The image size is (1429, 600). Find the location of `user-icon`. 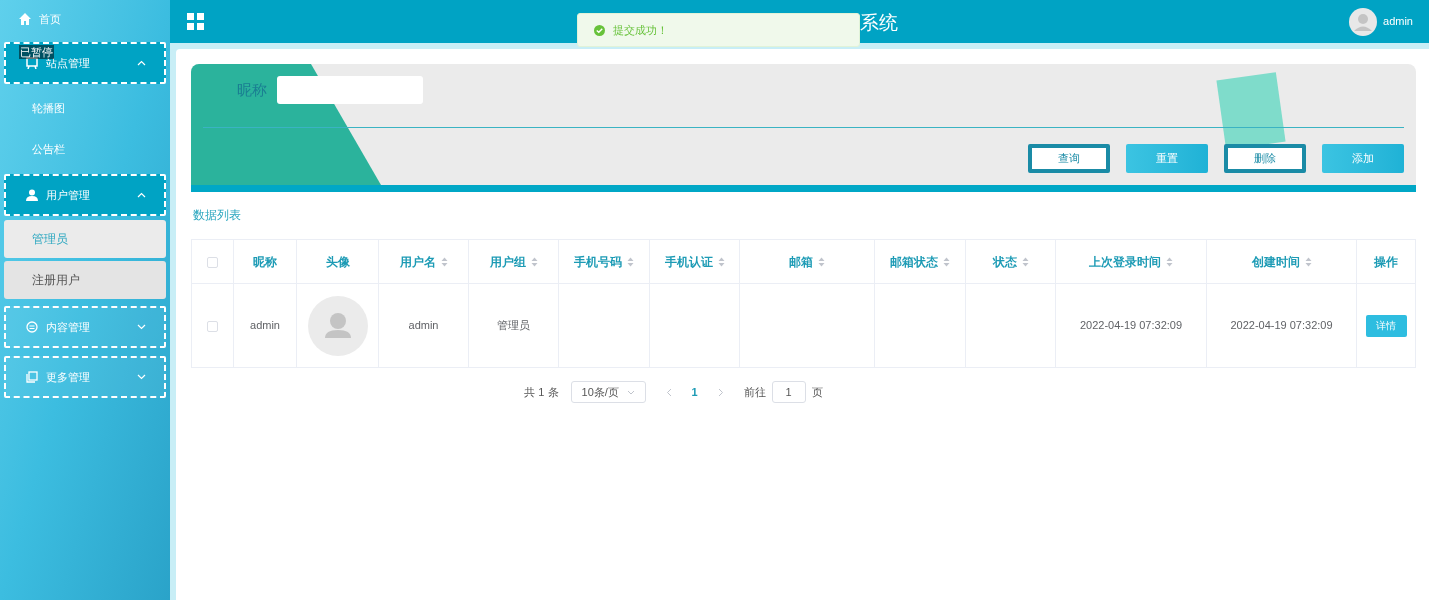

user-icon is located at coordinates (32, 195).